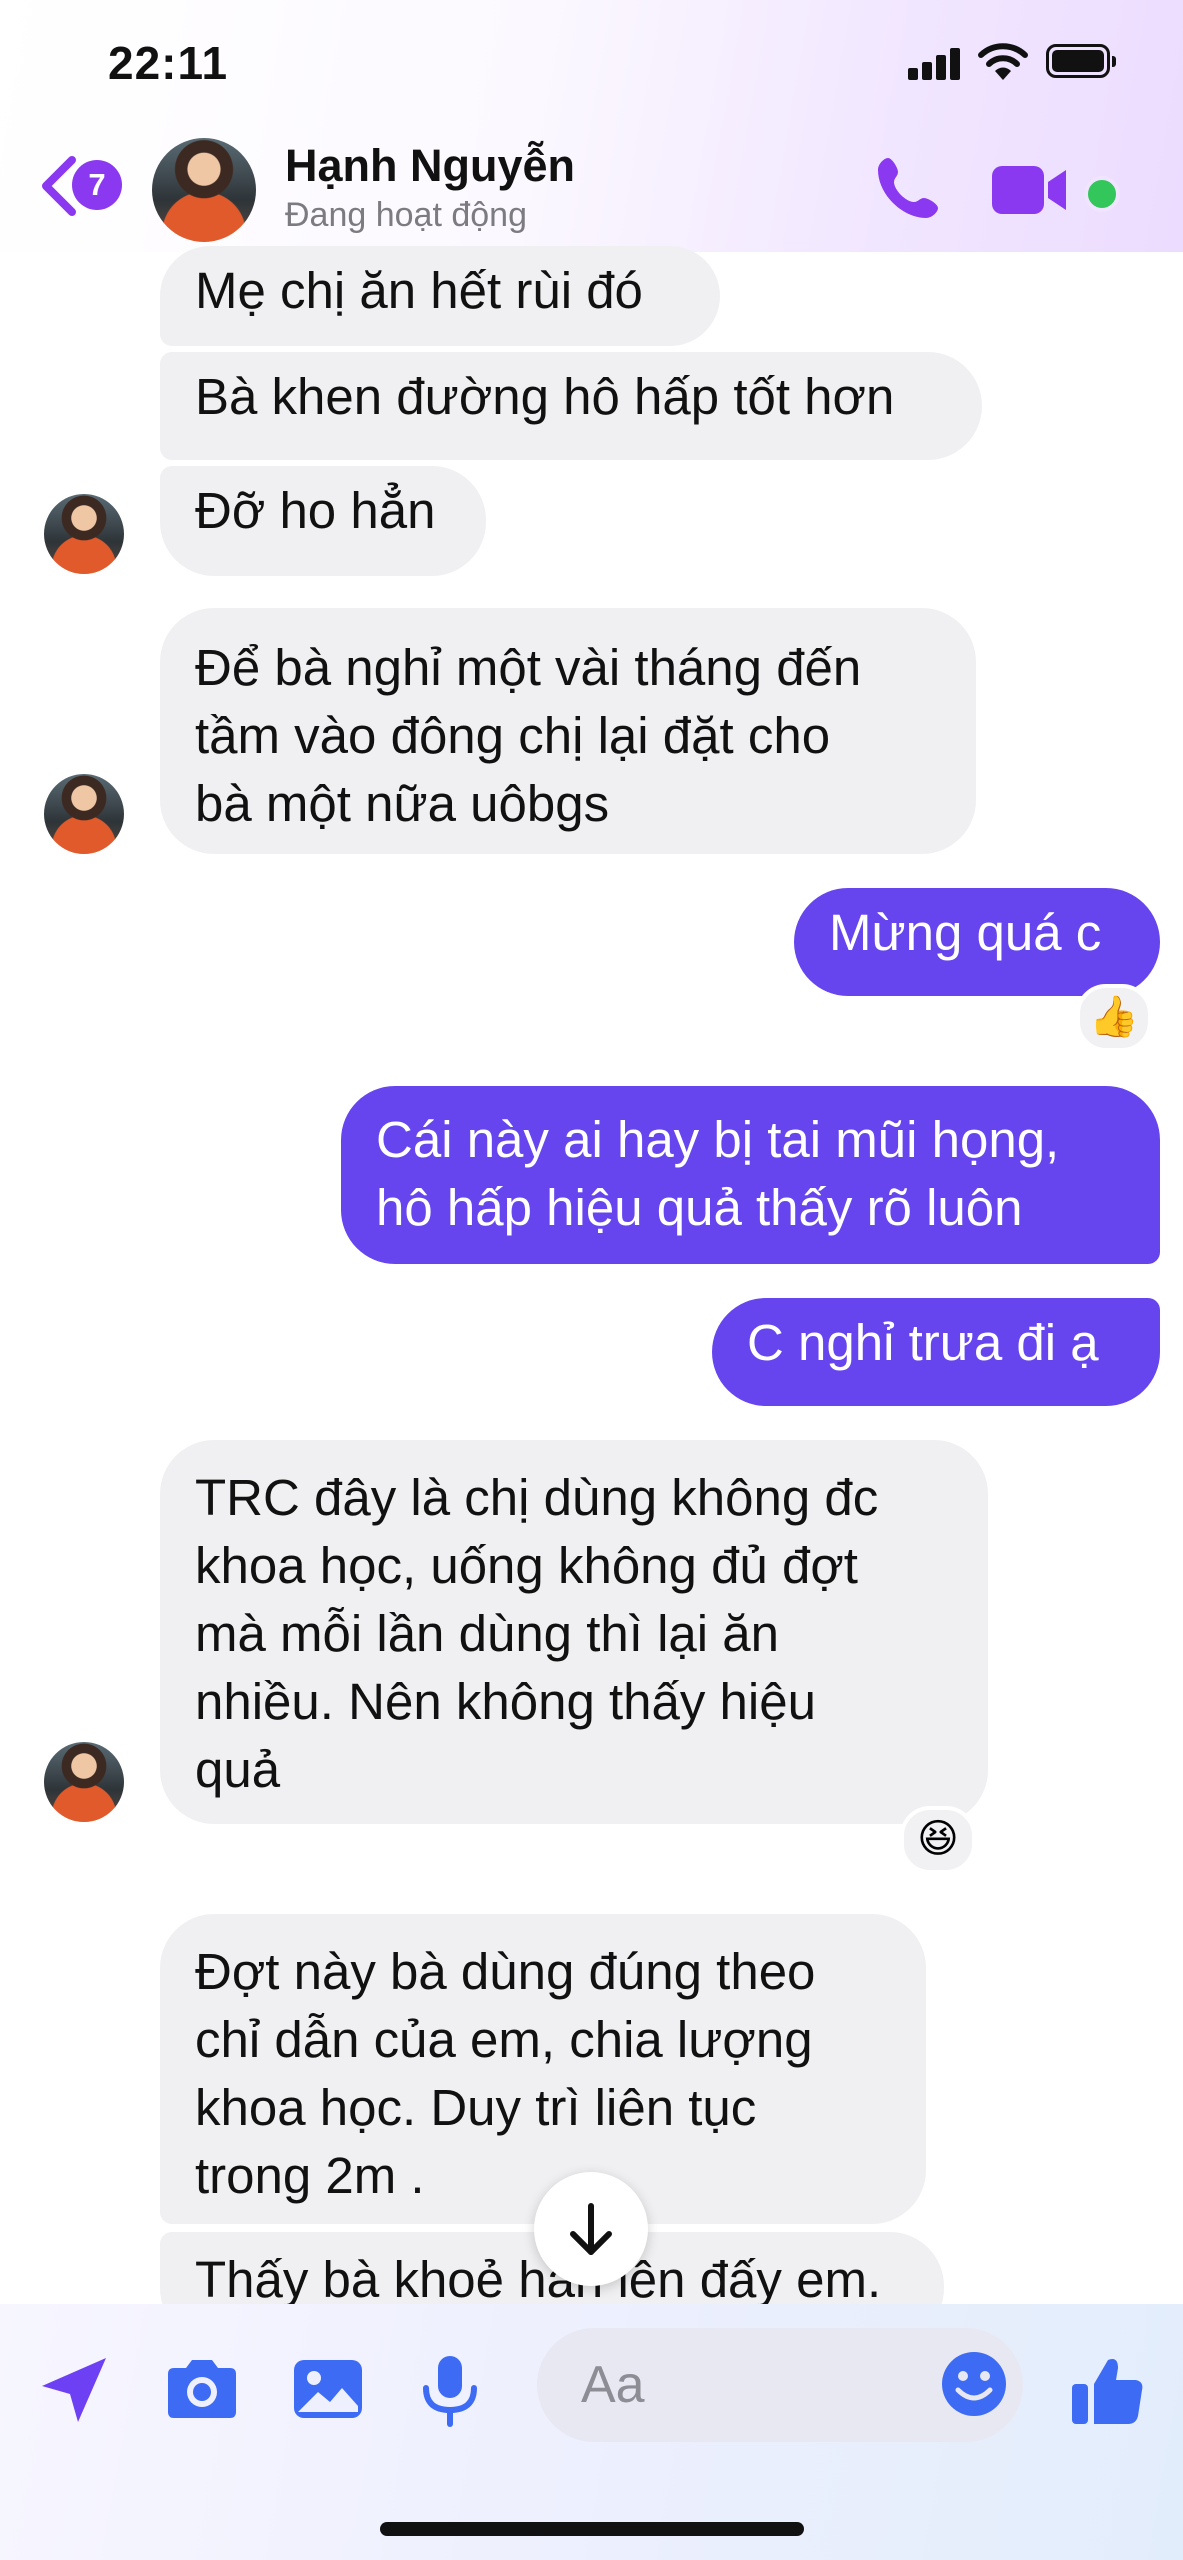 The width and height of the screenshot is (1183, 2560). I want to click on home-indicator, so click(592, 2529).